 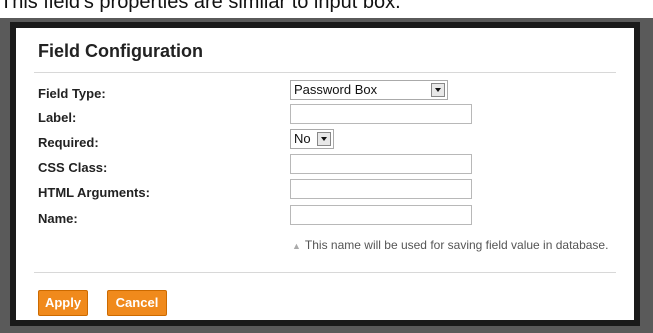 What do you see at coordinates (312, 139) in the screenshot?
I see `required-select: No` at bounding box center [312, 139].